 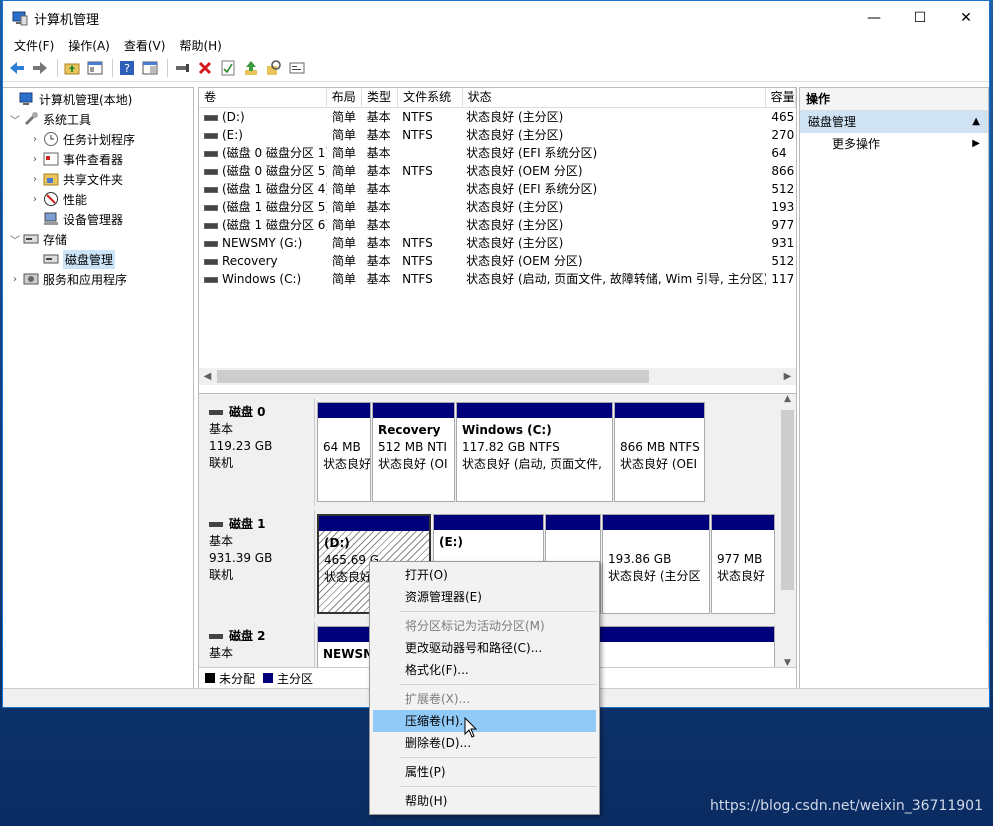 I want to click on table-row: (D:) 简单 基本 NTFS 状态良好 (主分区) 465, so click(x=497, y=117).